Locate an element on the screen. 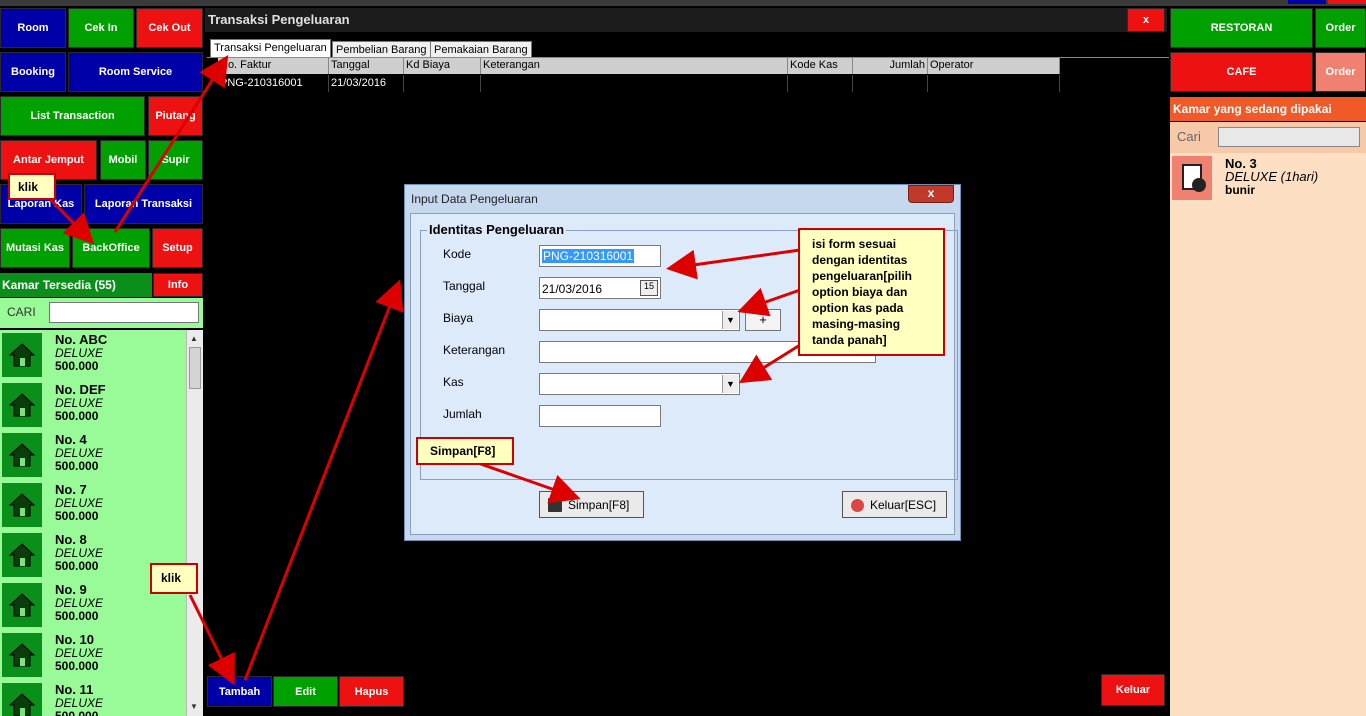  instruction-line: option biaya dan is located at coordinates (860, 292).